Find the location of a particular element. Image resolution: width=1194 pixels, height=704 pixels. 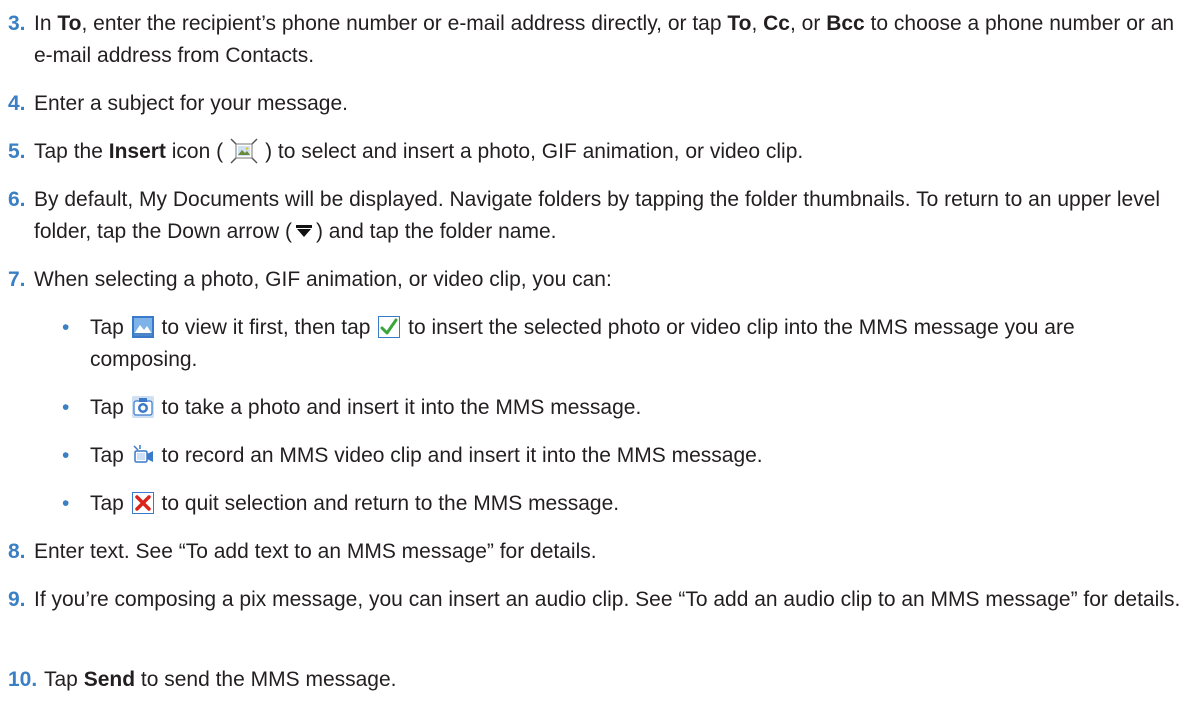

step-text: Tap Send to send the MMS message. is located at coordinates (598, 680).